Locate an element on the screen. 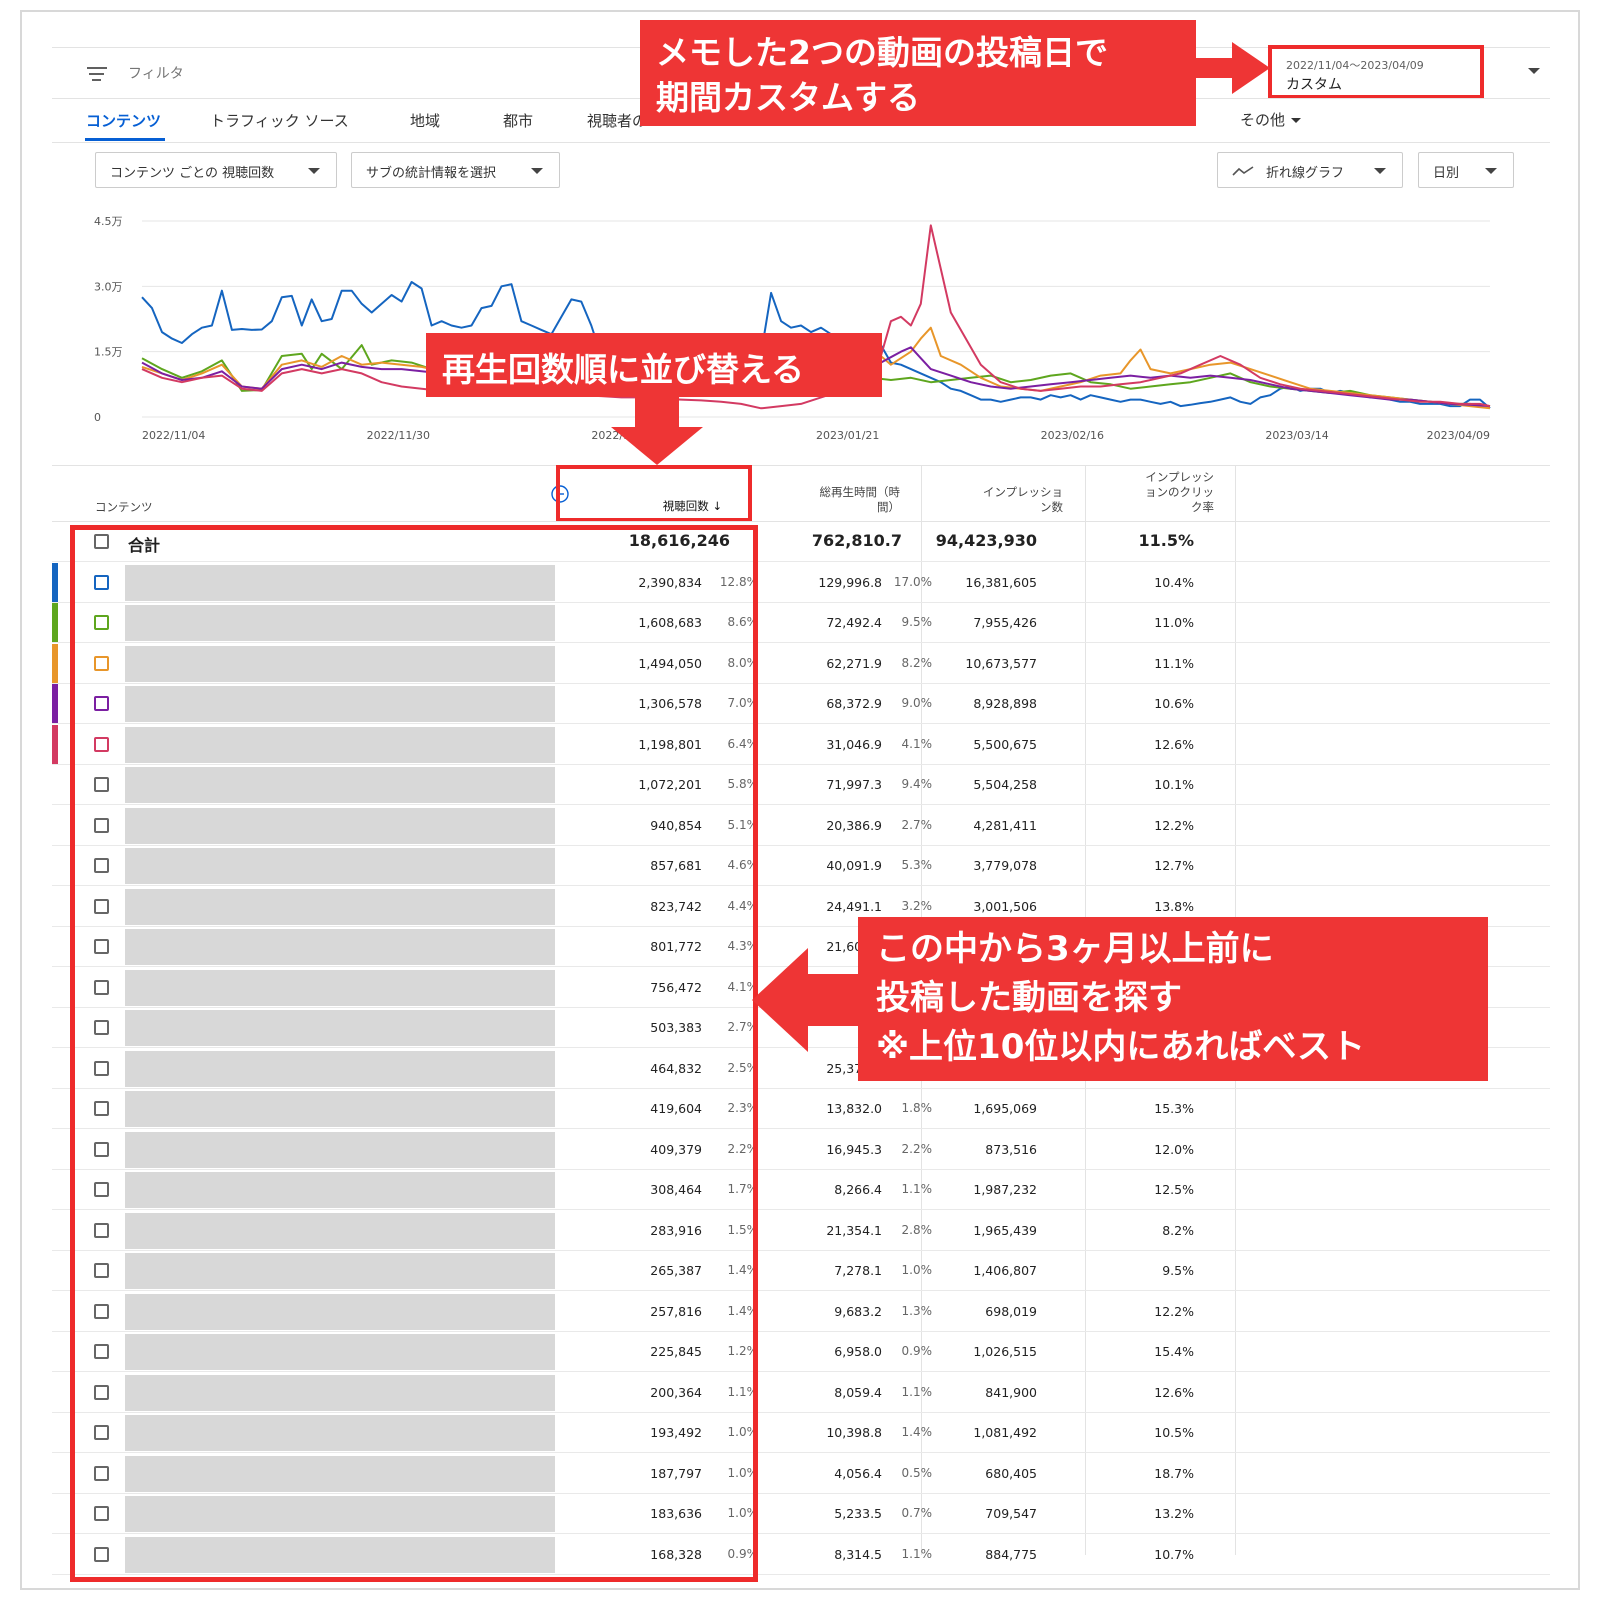 Image resolution: width=1600 pixels, height=1600 pixels. watch-time-value: 5,233.5 is located at coordinates (858, 1513).